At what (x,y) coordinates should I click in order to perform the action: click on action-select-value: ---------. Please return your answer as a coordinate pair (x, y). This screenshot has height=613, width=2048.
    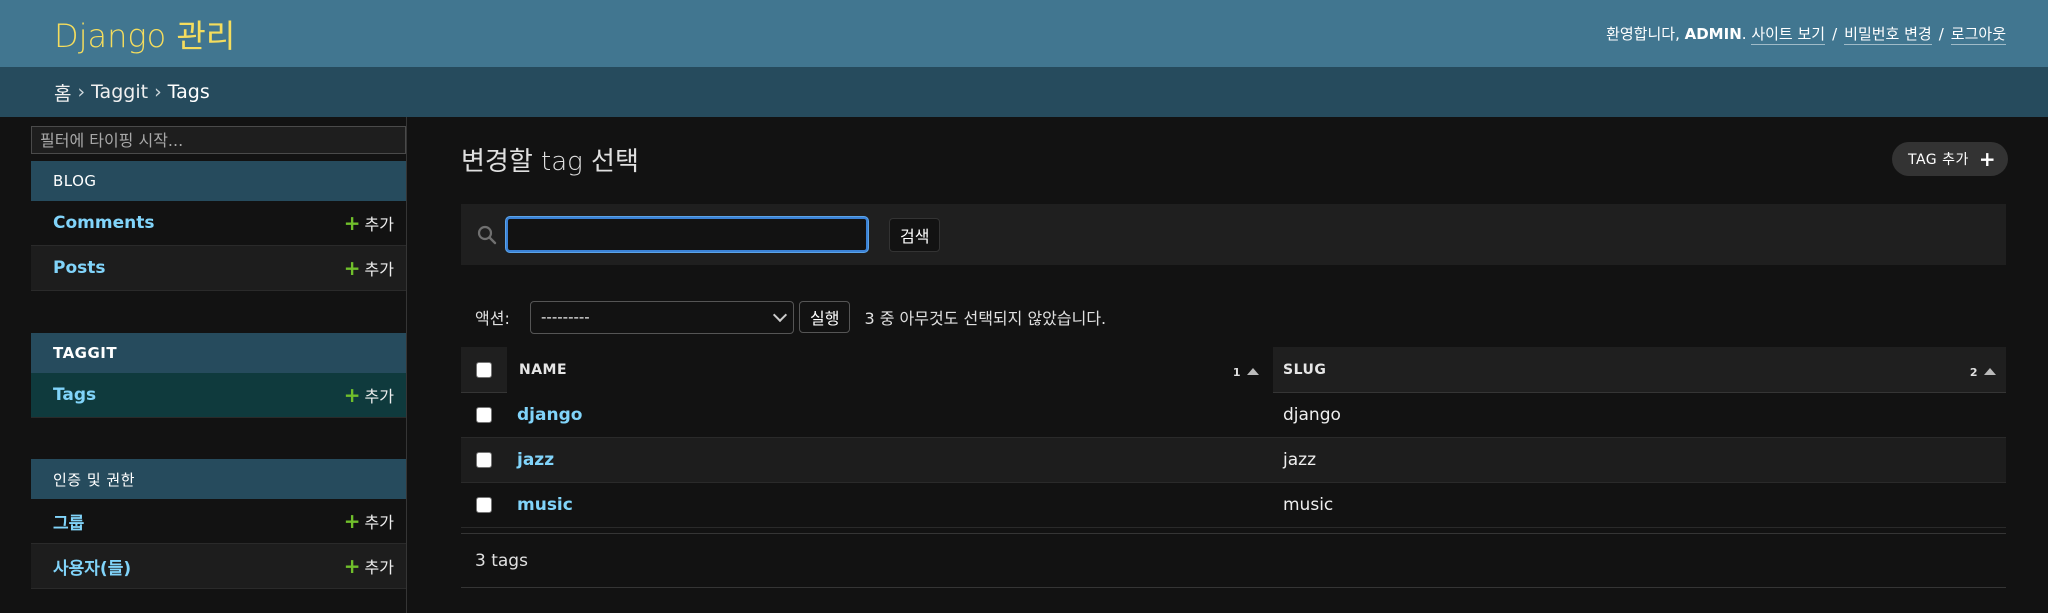
    Looking at the image, I should click on (565, 317).